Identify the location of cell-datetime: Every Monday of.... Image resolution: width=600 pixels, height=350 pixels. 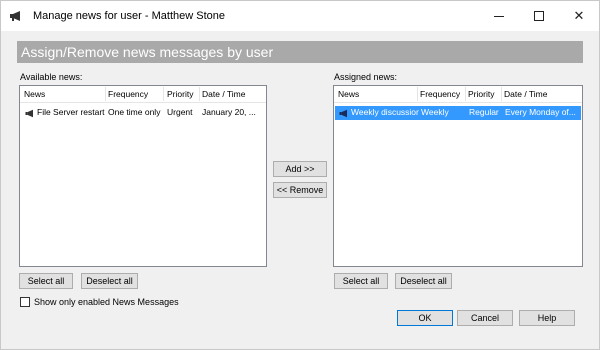
(540, 112).